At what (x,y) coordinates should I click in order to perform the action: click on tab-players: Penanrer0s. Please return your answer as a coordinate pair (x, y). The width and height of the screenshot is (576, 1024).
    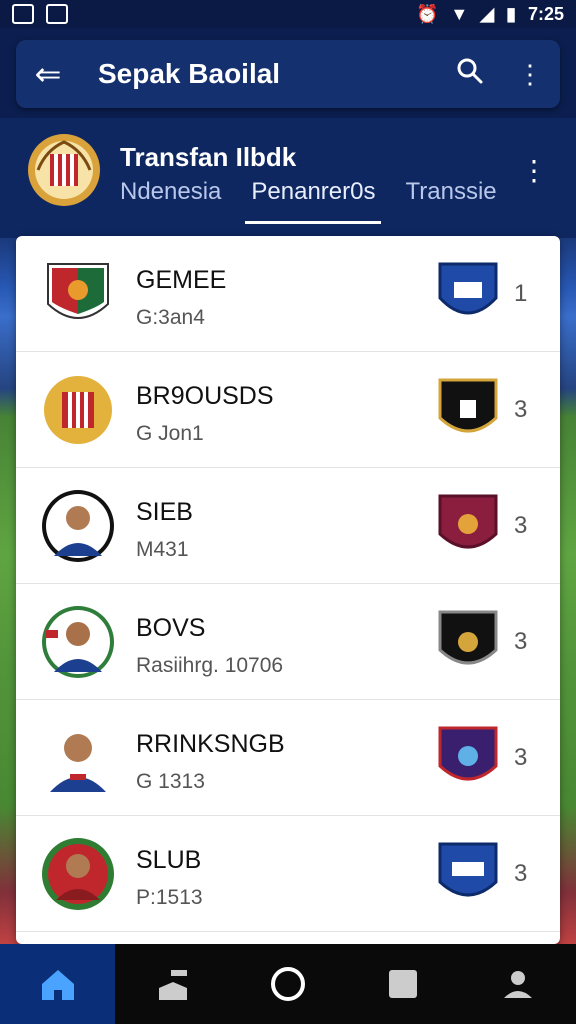
    Looking at the image, I should click on (313, 201).